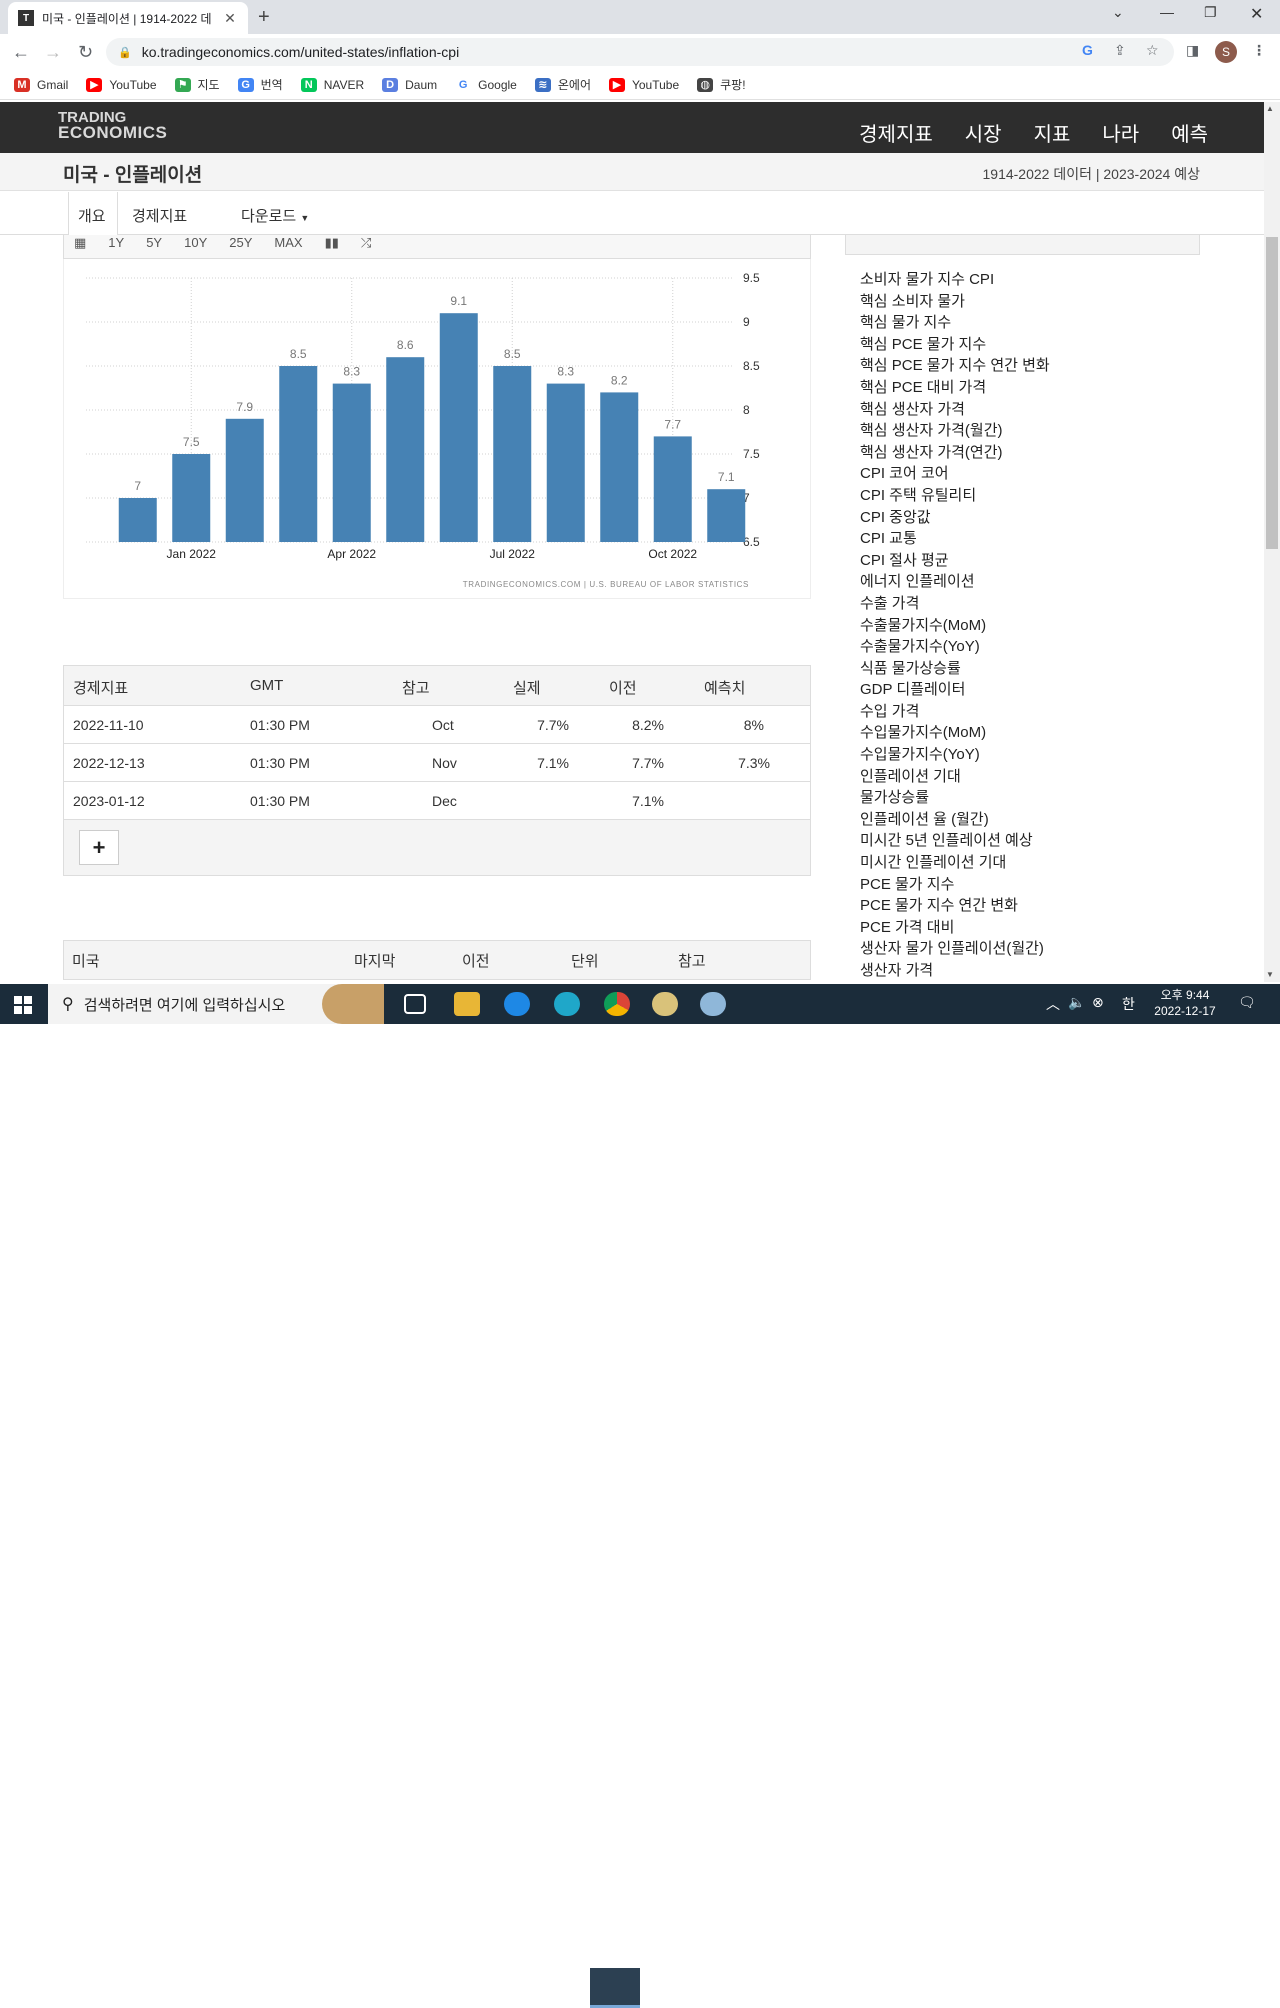 The width and height of the screenshot is (1280, 2008). I want to click on range-max-button: MAX, so click(288, 242).